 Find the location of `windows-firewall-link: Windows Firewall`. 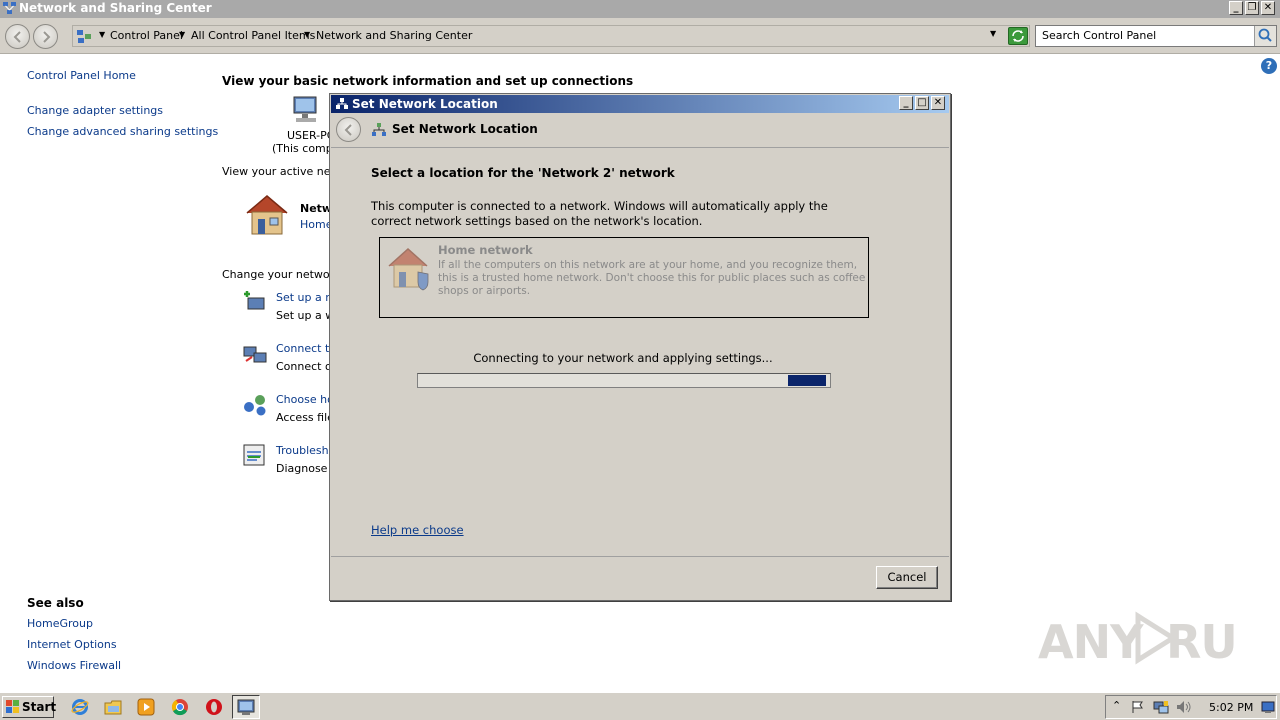

windows-firewall-link: Windows Firewall is located at coordinates (74, 665).